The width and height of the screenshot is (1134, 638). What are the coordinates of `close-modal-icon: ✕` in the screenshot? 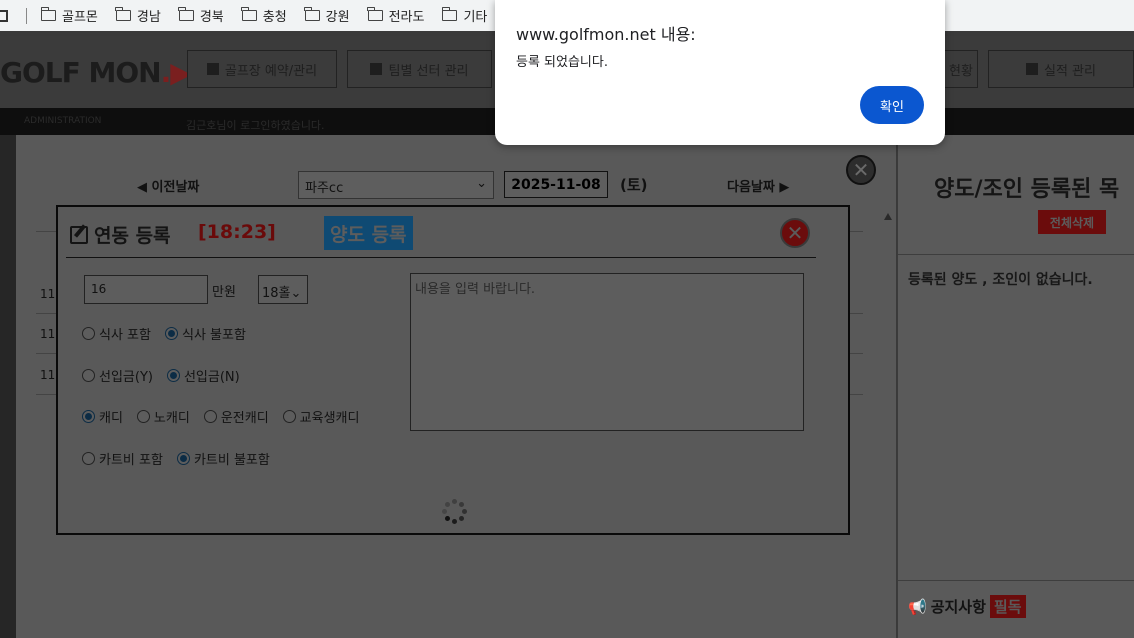 It's located at (795, 233).